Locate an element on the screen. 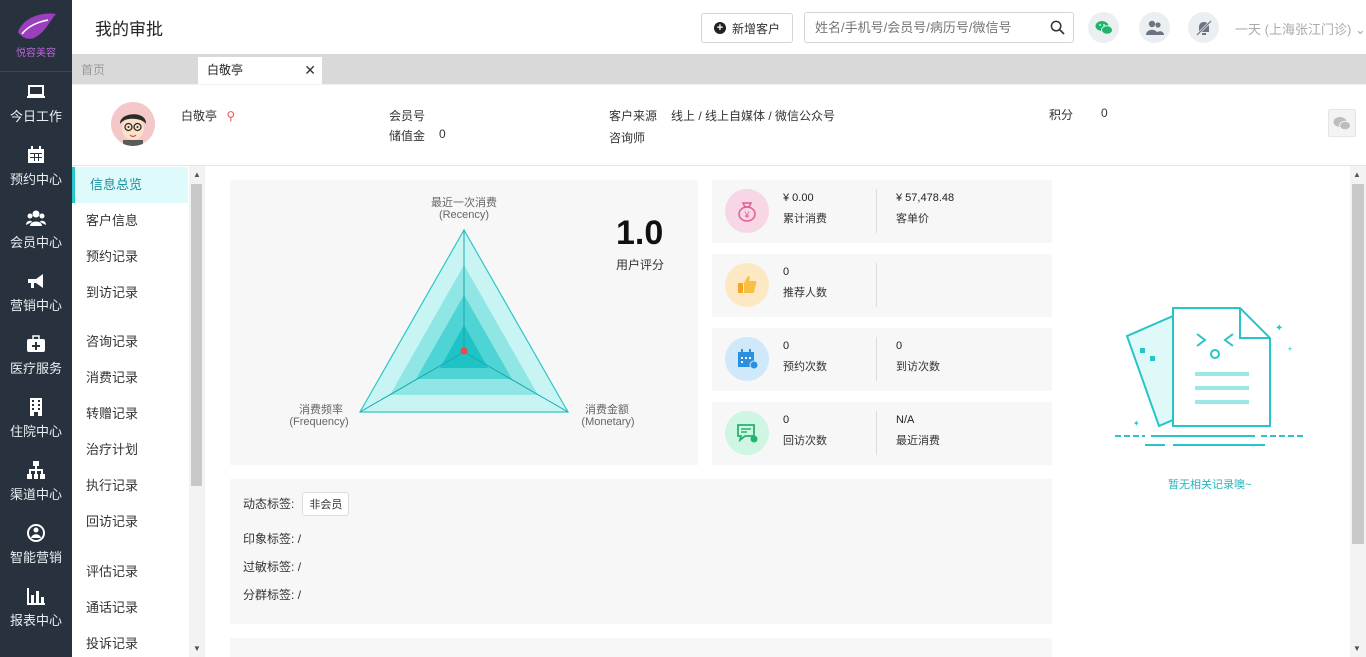  avatar-illustration is located at coordinates (133, 124).